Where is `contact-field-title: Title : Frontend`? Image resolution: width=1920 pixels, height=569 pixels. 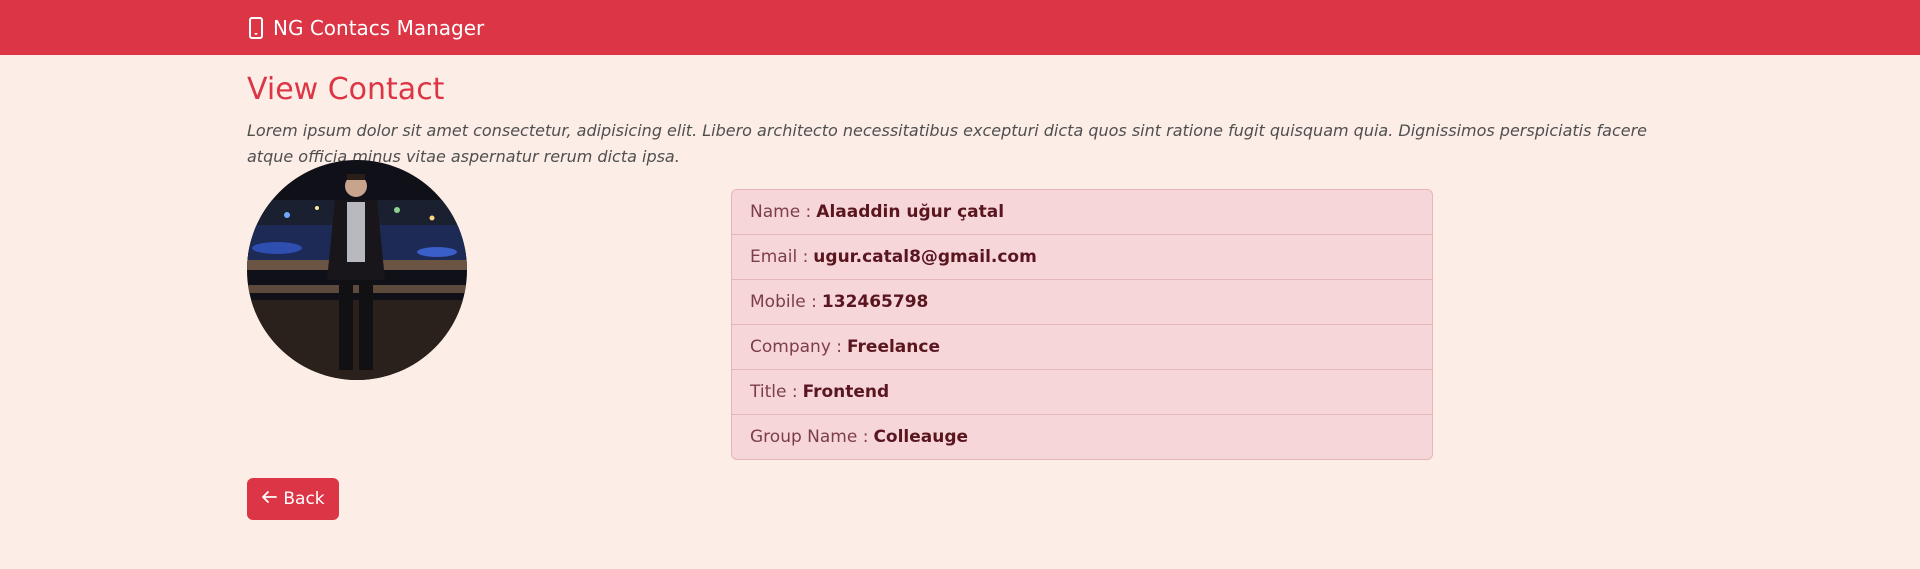 contact-field-title: Title : Frontend is located at coordinates (1082, 392).